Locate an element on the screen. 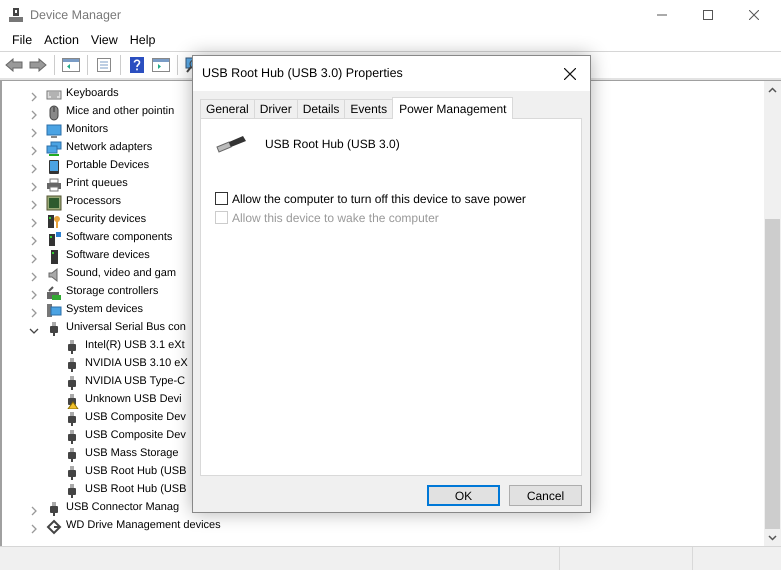 This screenshot has height=570, width=781. tree-item: USB Mass Storage is located at coordinates (132, 453).